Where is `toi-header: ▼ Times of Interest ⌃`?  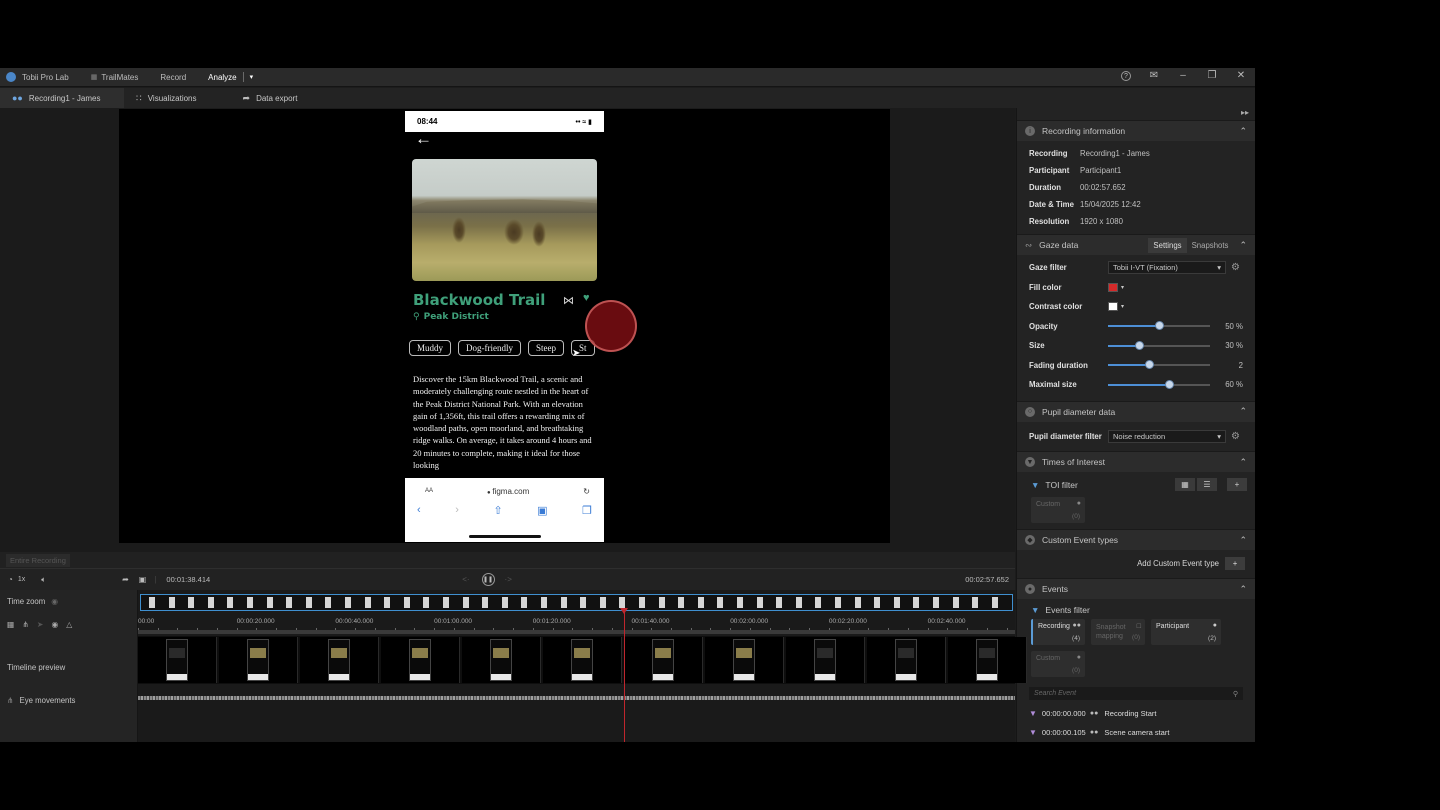
toi-header: ▼ Times of Interest ⌃ is located at coordinates (1136, 461).